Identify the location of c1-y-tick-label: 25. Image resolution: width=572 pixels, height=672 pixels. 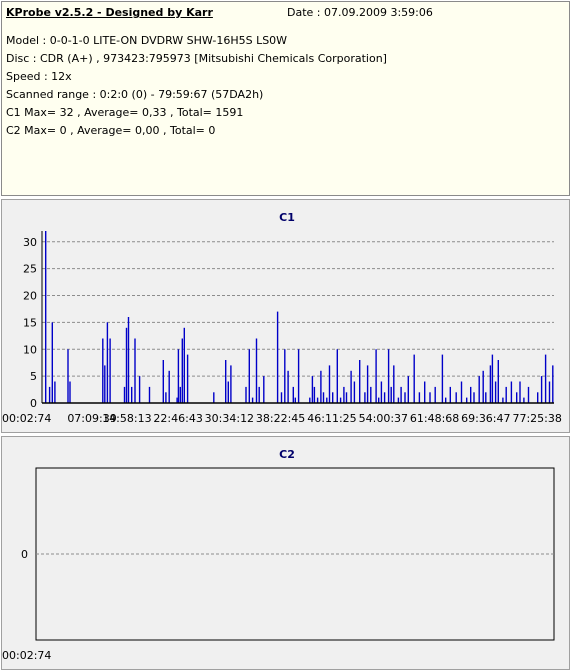
(30, 269).